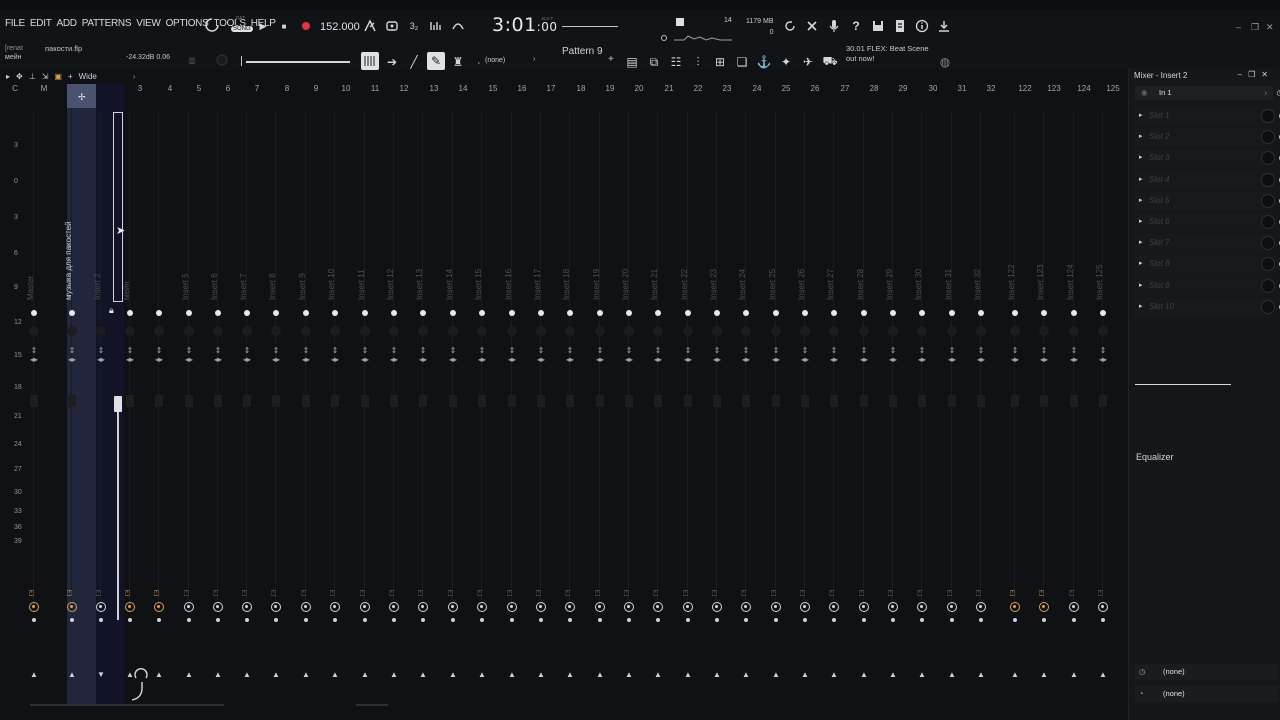 The image size is (1280, 720). Describe the element at coordinates (41, 23) in the screenshot. I see `menu-edit: EDIT` at that location.